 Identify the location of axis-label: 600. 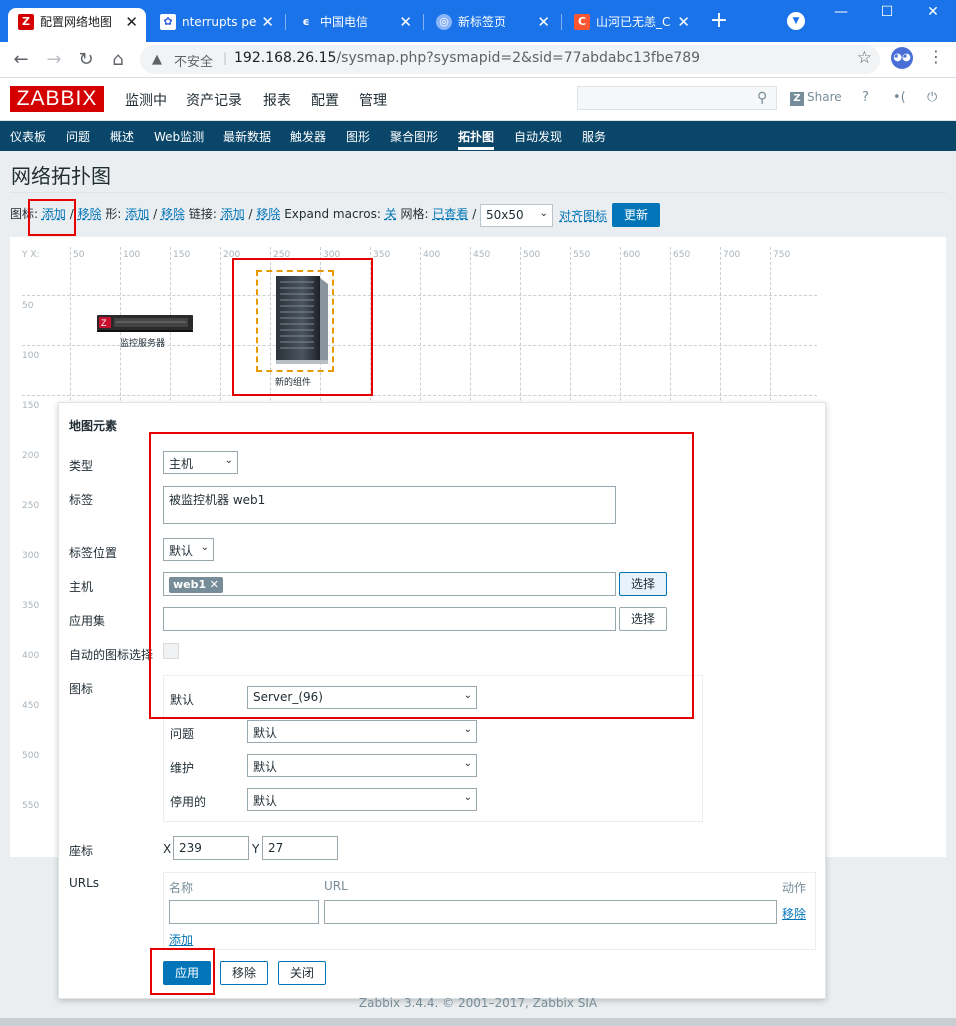
(632, 255).